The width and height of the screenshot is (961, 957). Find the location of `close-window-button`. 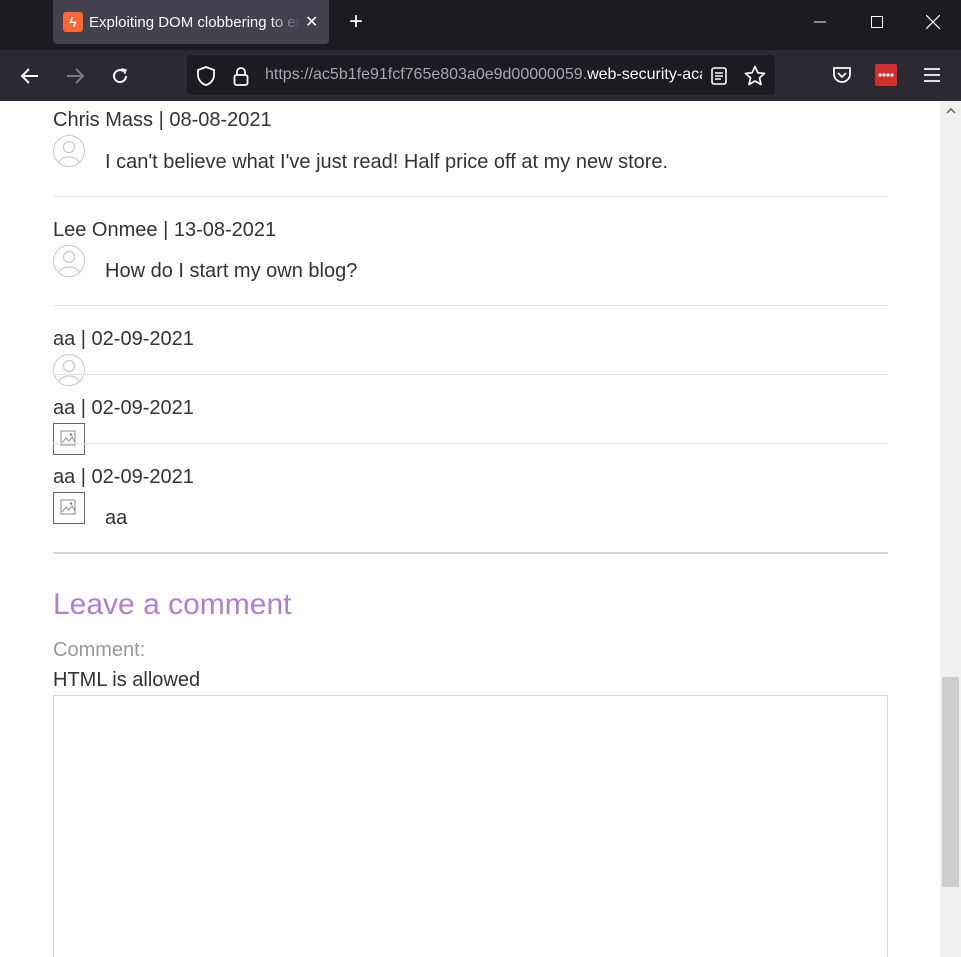

close-window-button is located at coordinates (933, 22).